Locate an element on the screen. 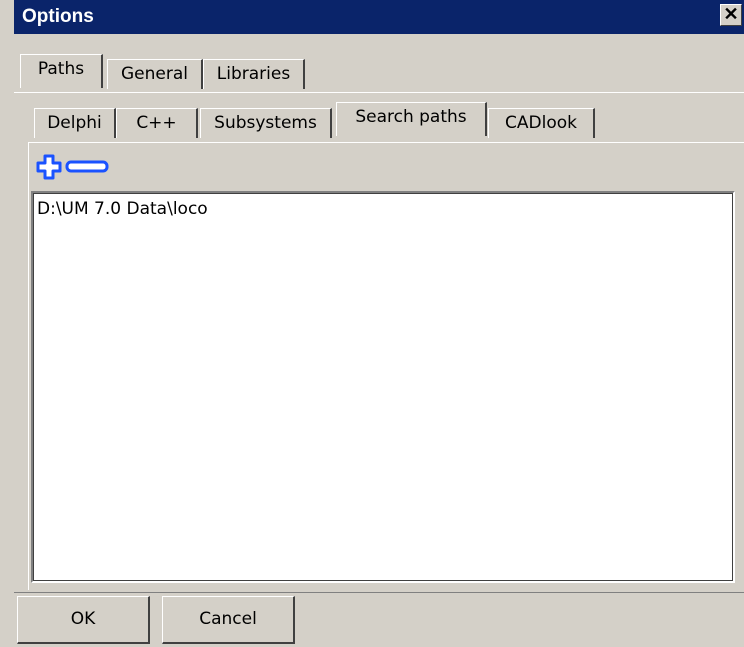 The image size is (744, 647). list-item: D:\UM 7.0 Data\loco is located at coordinates (122, 209).